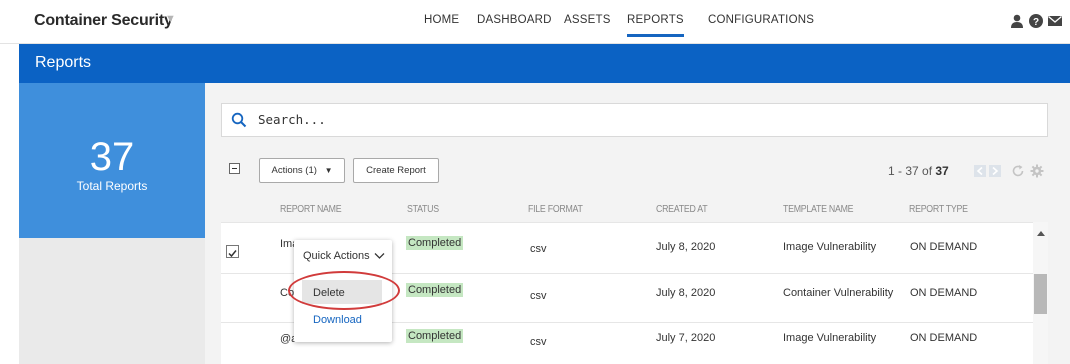 The width and height of the screenshot is (1070, 364). Describe the element at coordinates (328, 170) in the screenshot. I see `chevron-down-icon: ▼` at that location.